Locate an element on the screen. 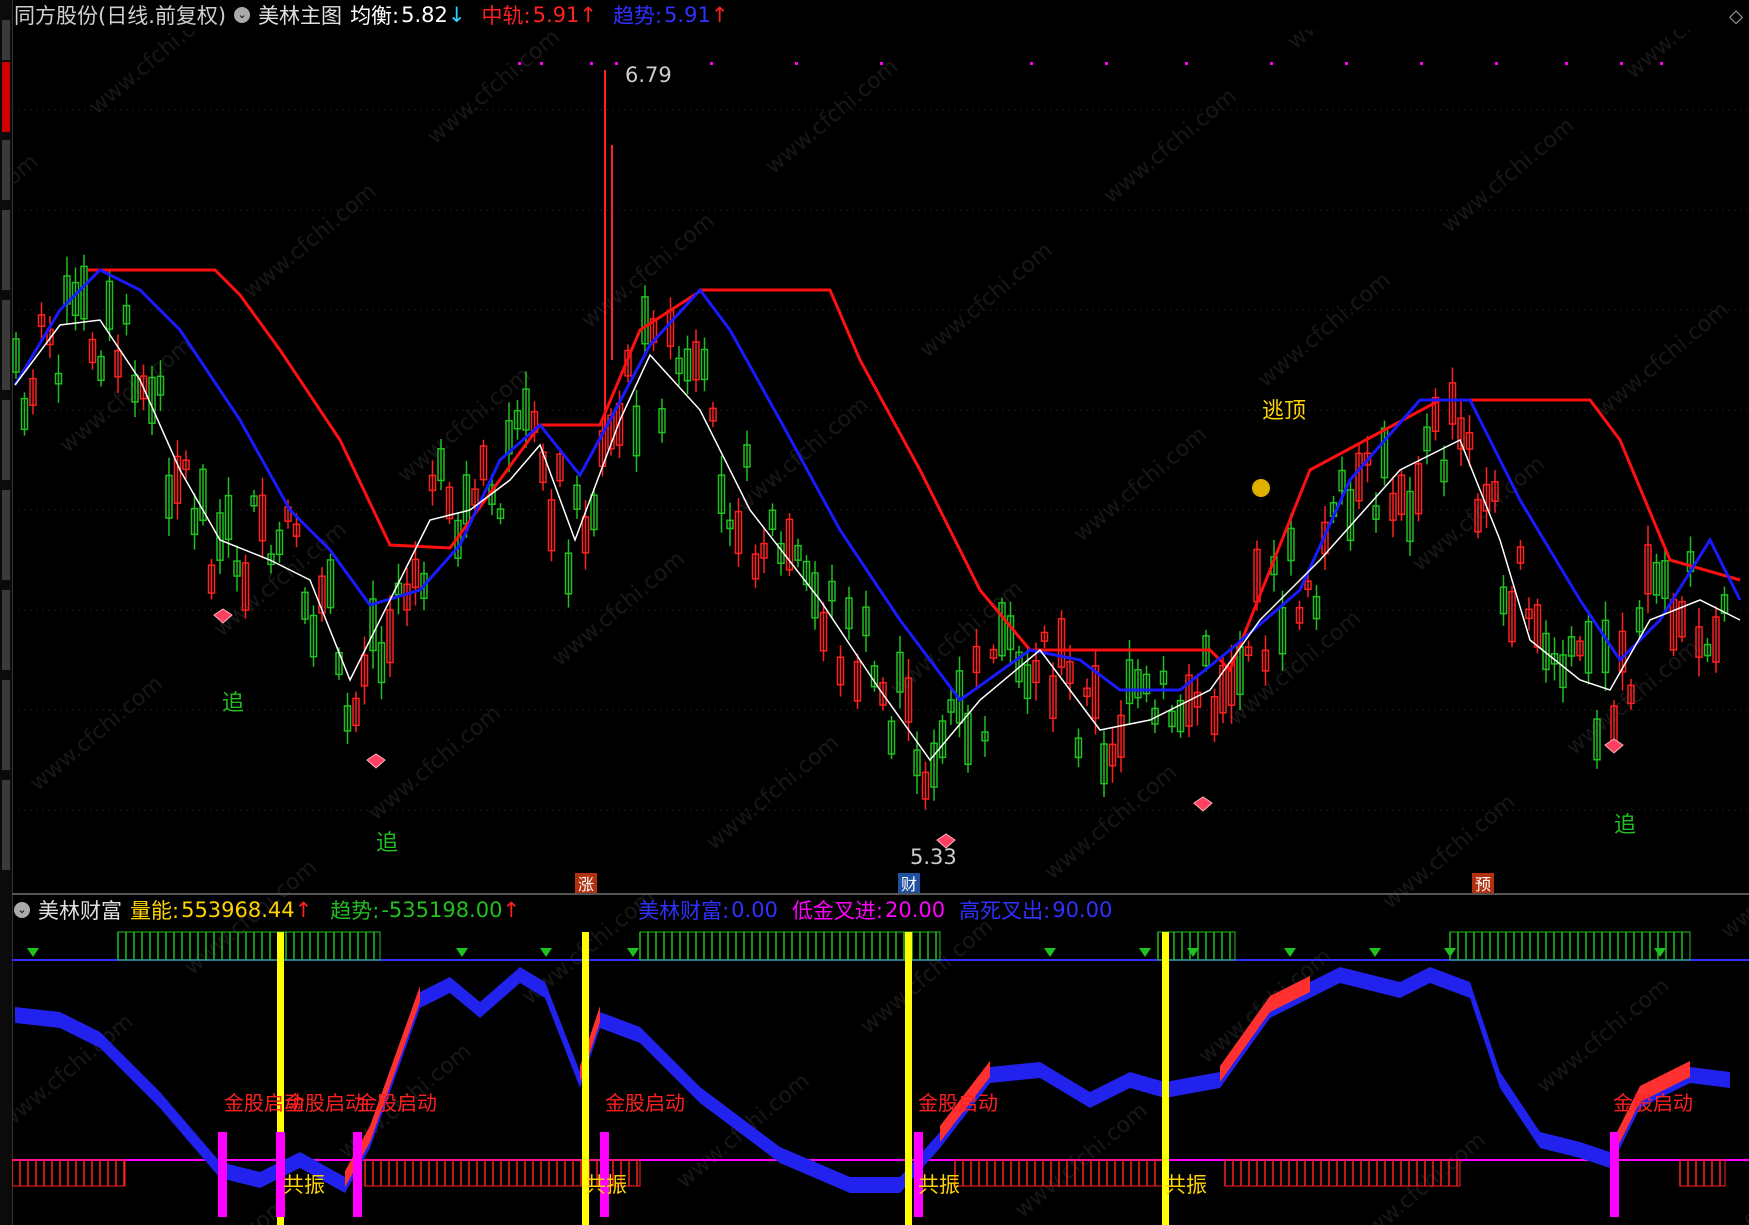  sub-trend-label: 趋势: is located at coordinates (355, 911).